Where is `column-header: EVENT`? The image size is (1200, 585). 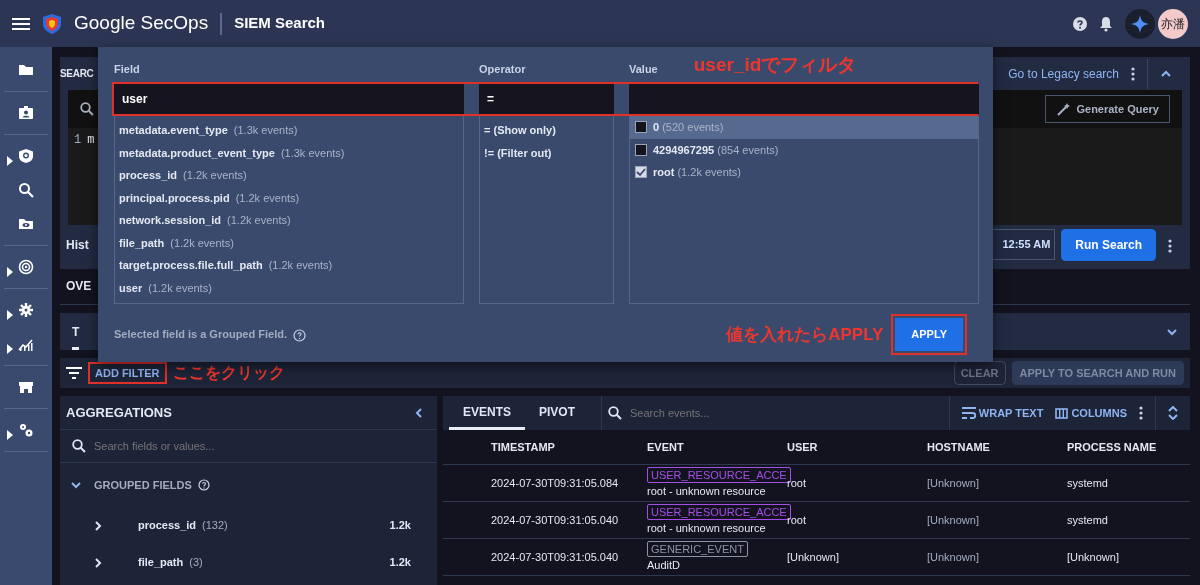 column-header: EVENT is located at coordinates (666, 447).